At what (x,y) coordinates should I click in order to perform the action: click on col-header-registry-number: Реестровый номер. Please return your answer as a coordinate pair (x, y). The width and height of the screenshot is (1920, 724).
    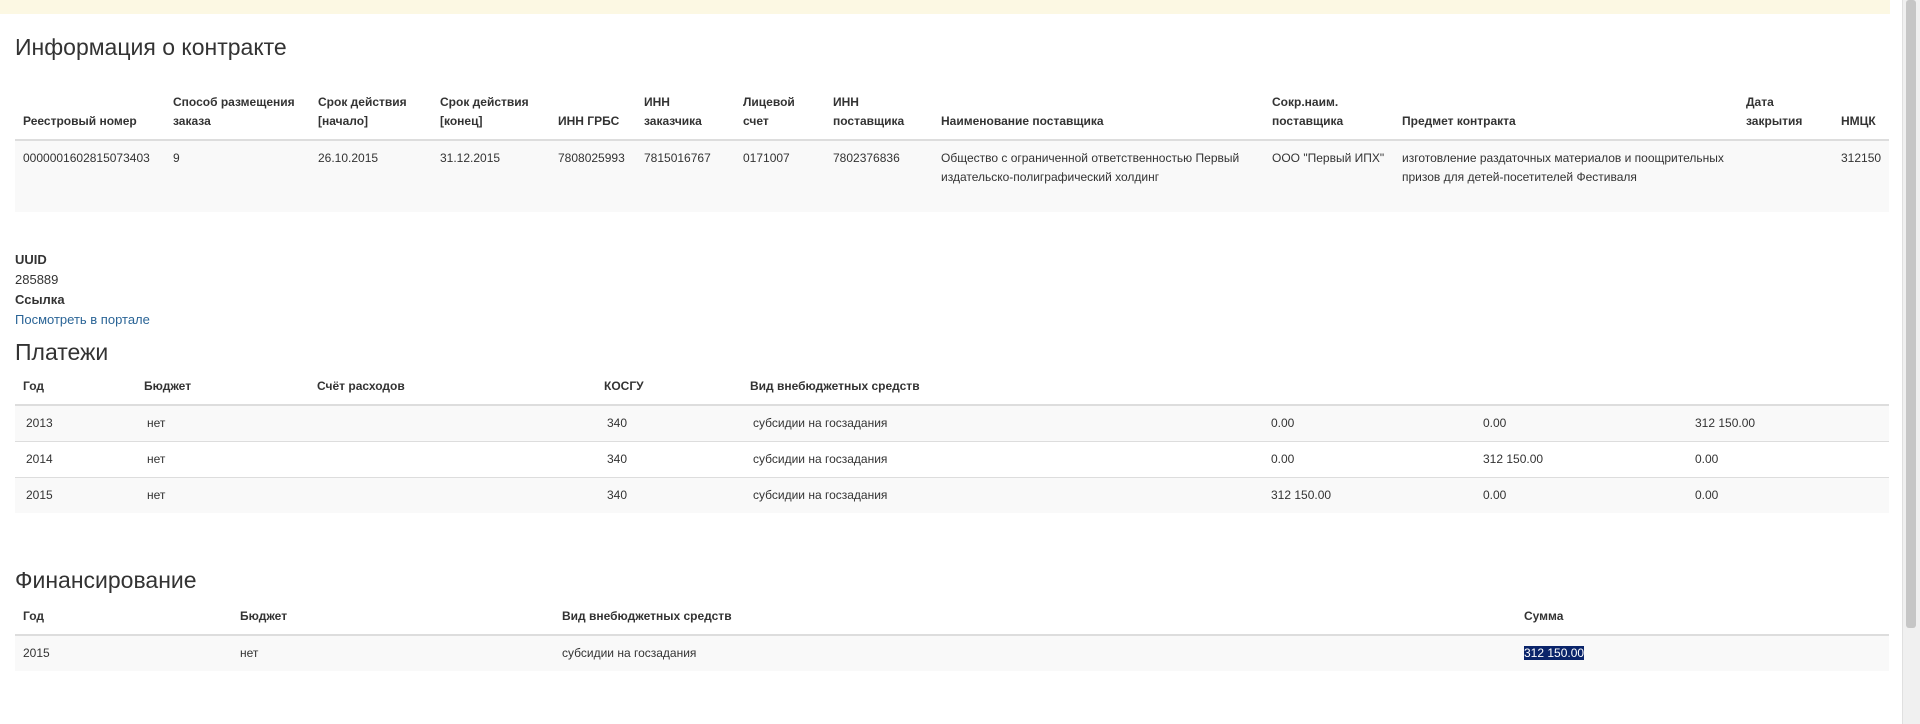
    Looking at the image, I should click on (90, 104).